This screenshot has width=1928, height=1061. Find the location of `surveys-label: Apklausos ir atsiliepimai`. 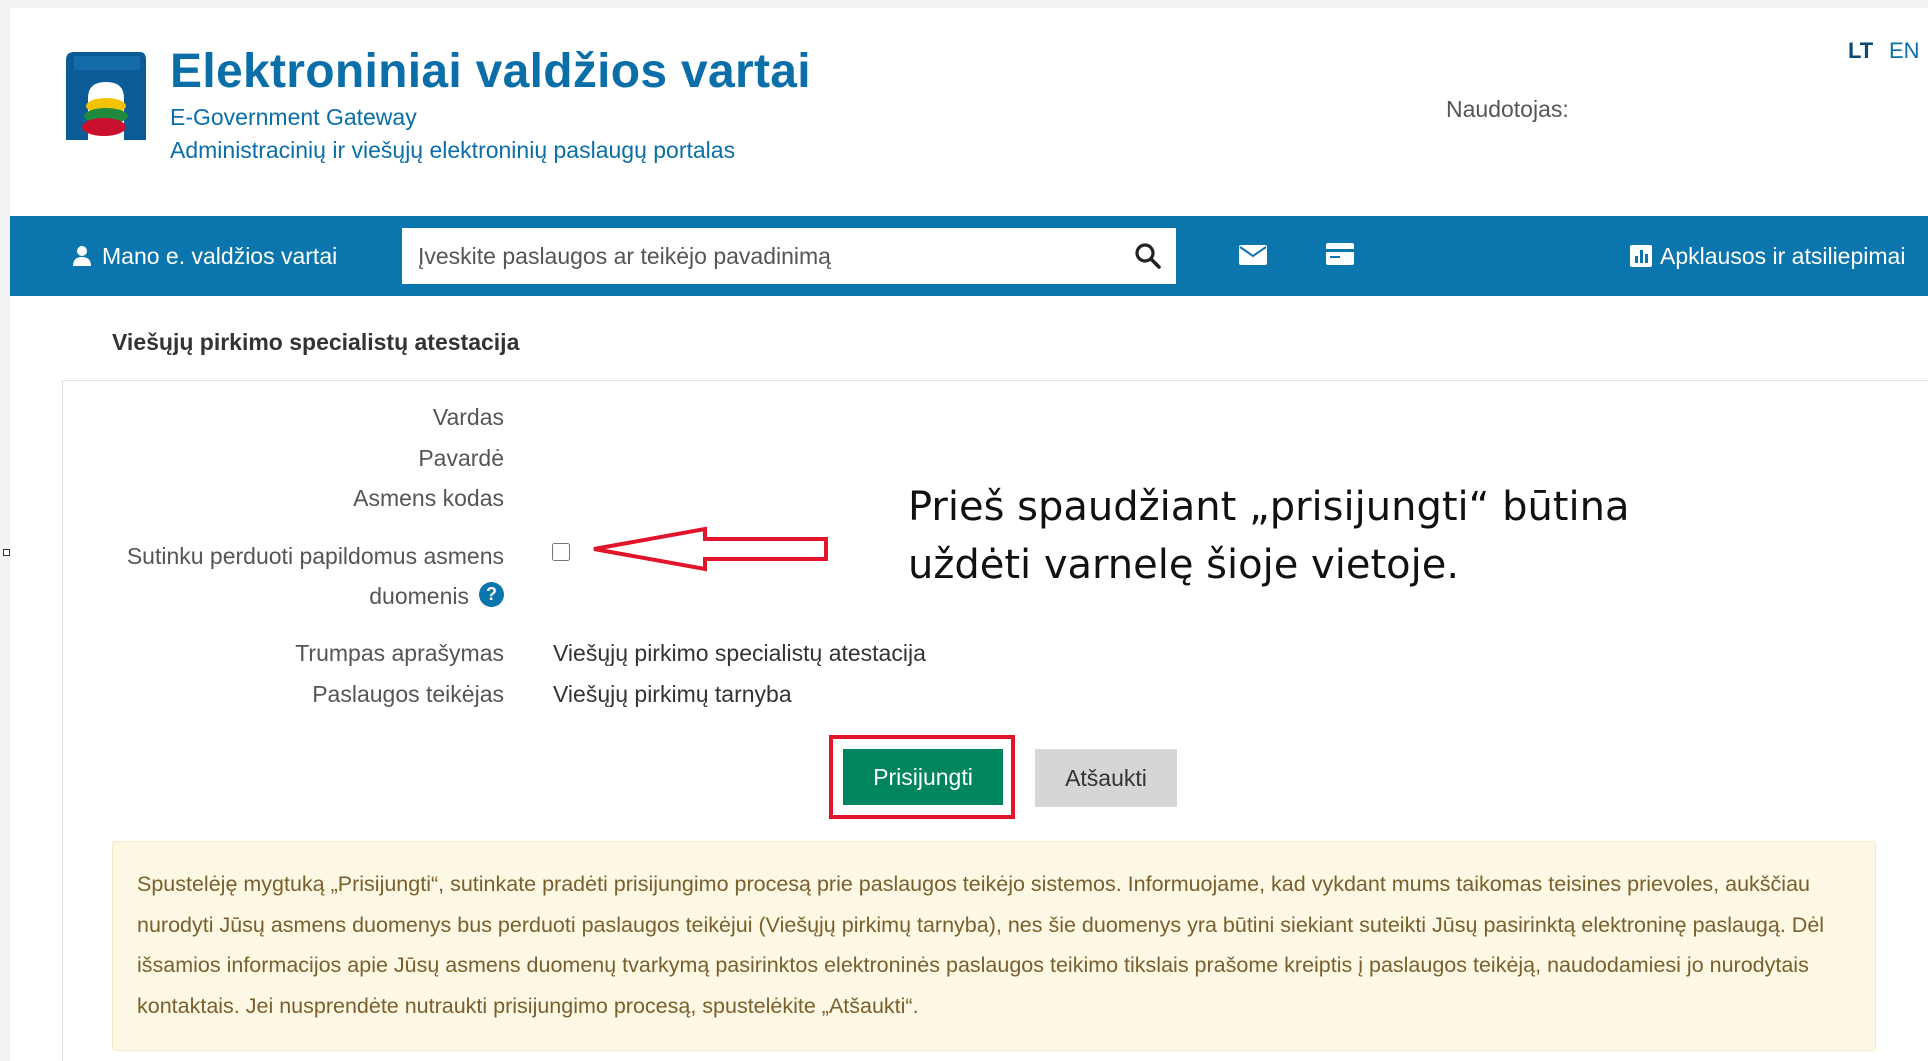

surveys-label: Apklausos ir atsiliepimai is located at coordinates (1783, 255).